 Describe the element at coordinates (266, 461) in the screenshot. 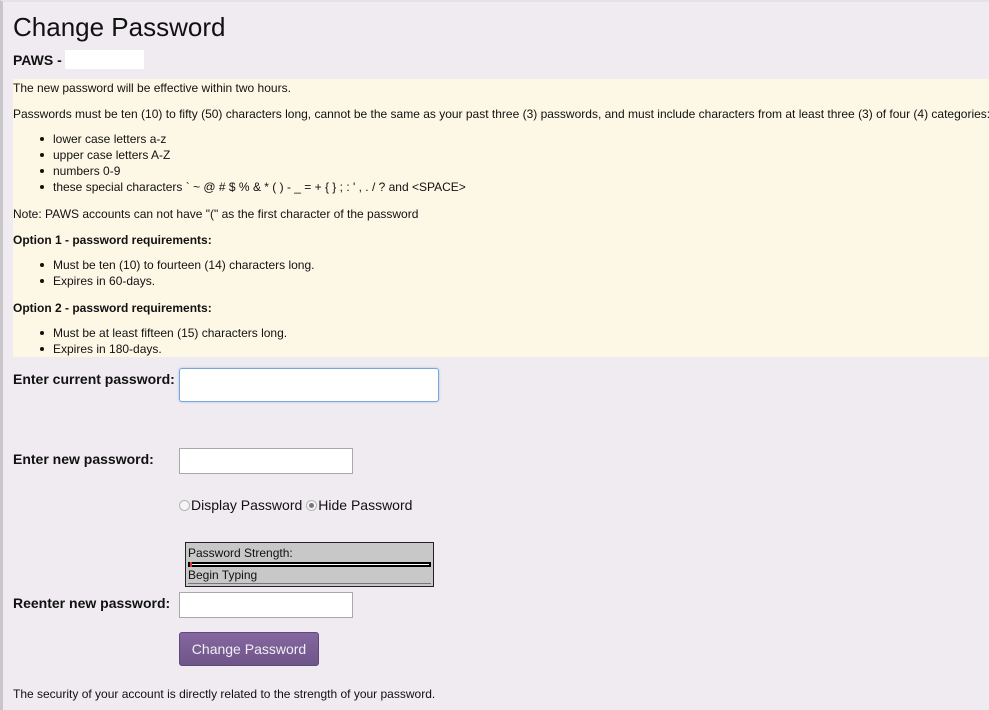

I see `new-password-input` at that location.